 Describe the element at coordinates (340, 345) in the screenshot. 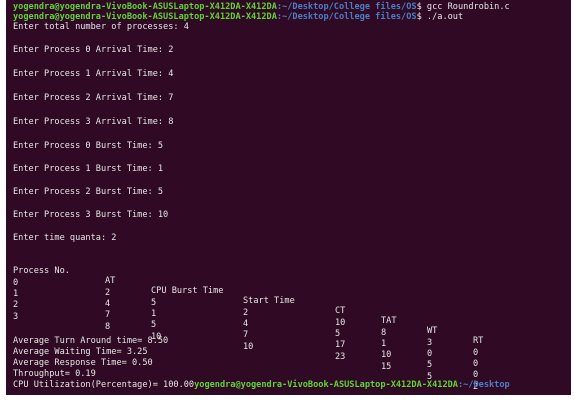

I see `cell-ct: 17` at that location.